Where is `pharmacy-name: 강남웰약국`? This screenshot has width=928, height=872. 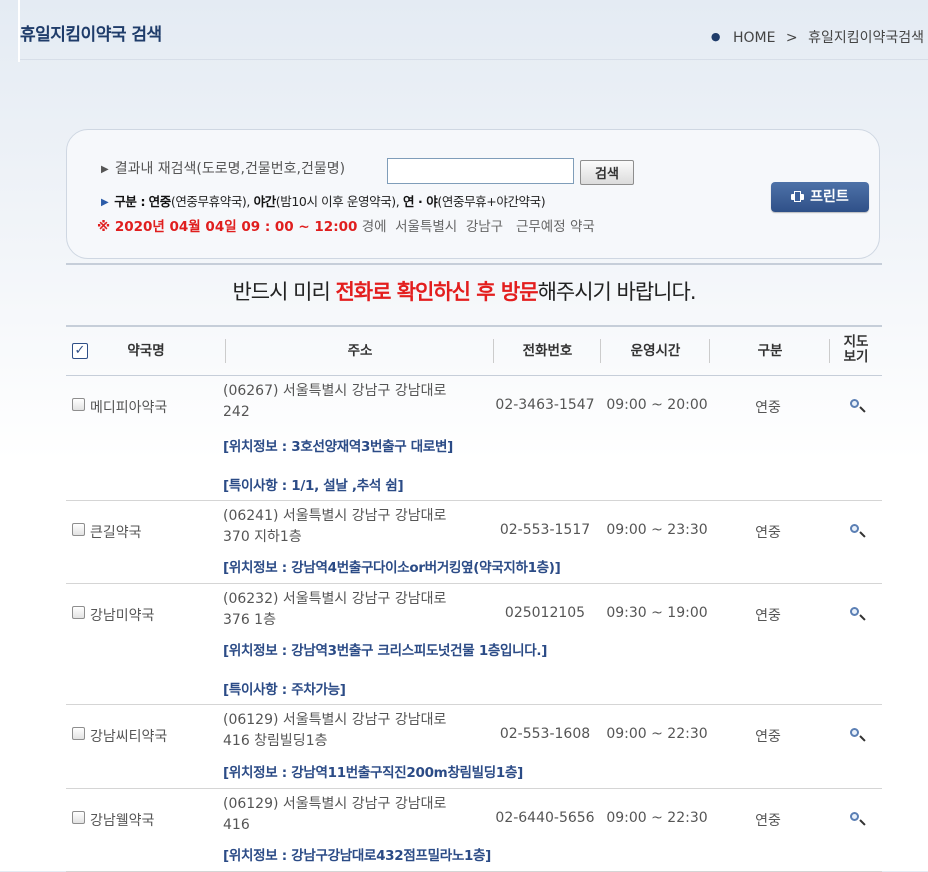
pharmacy-name: 강남웰약국 is located at coordinates (122, 821).